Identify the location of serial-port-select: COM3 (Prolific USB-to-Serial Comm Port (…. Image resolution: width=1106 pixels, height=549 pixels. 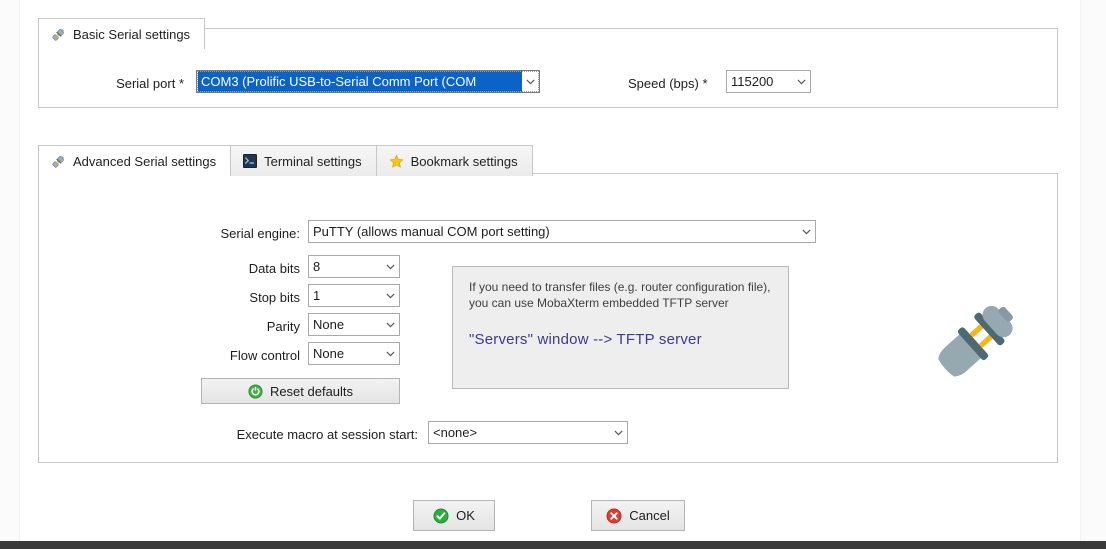
(368, 81).